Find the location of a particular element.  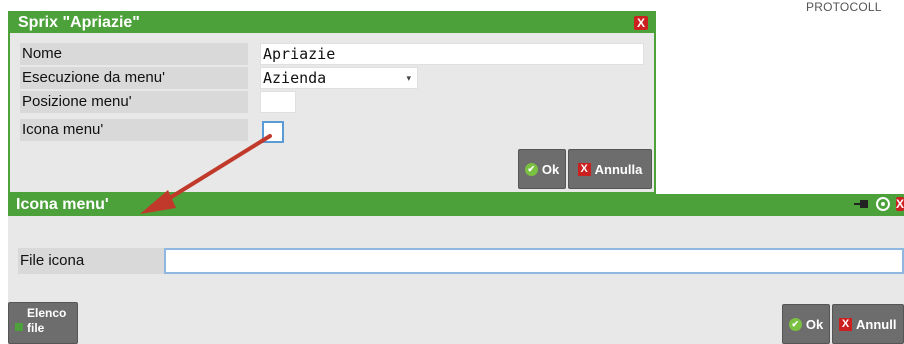

nome-field: Apriazie is located at coordinates (452, 54).